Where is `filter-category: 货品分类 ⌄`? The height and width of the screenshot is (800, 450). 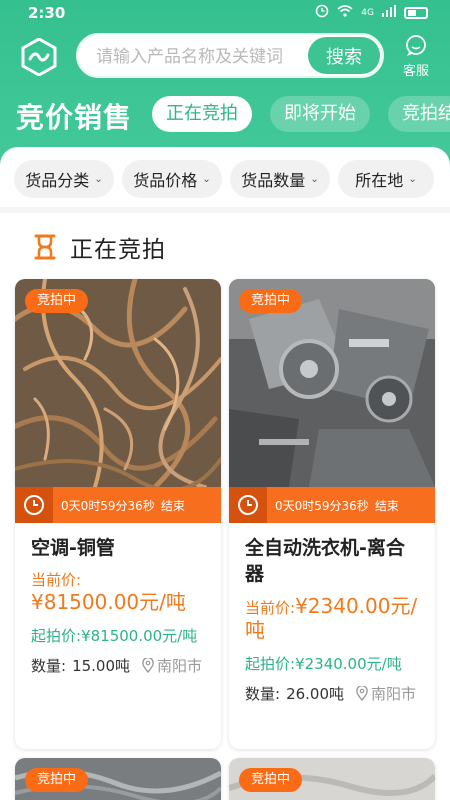 filter-category: 货品分类 ⌄ is located at coordinates (64, 179).